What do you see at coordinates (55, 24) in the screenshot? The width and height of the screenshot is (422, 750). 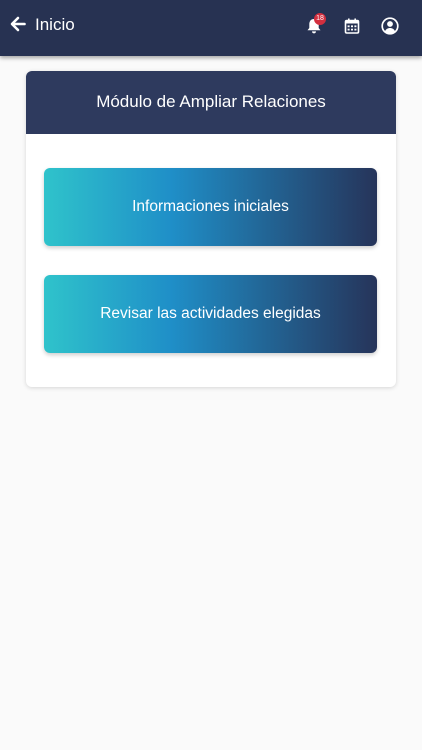 I see `page-title: Inicio` at bounding box center [55, 24].